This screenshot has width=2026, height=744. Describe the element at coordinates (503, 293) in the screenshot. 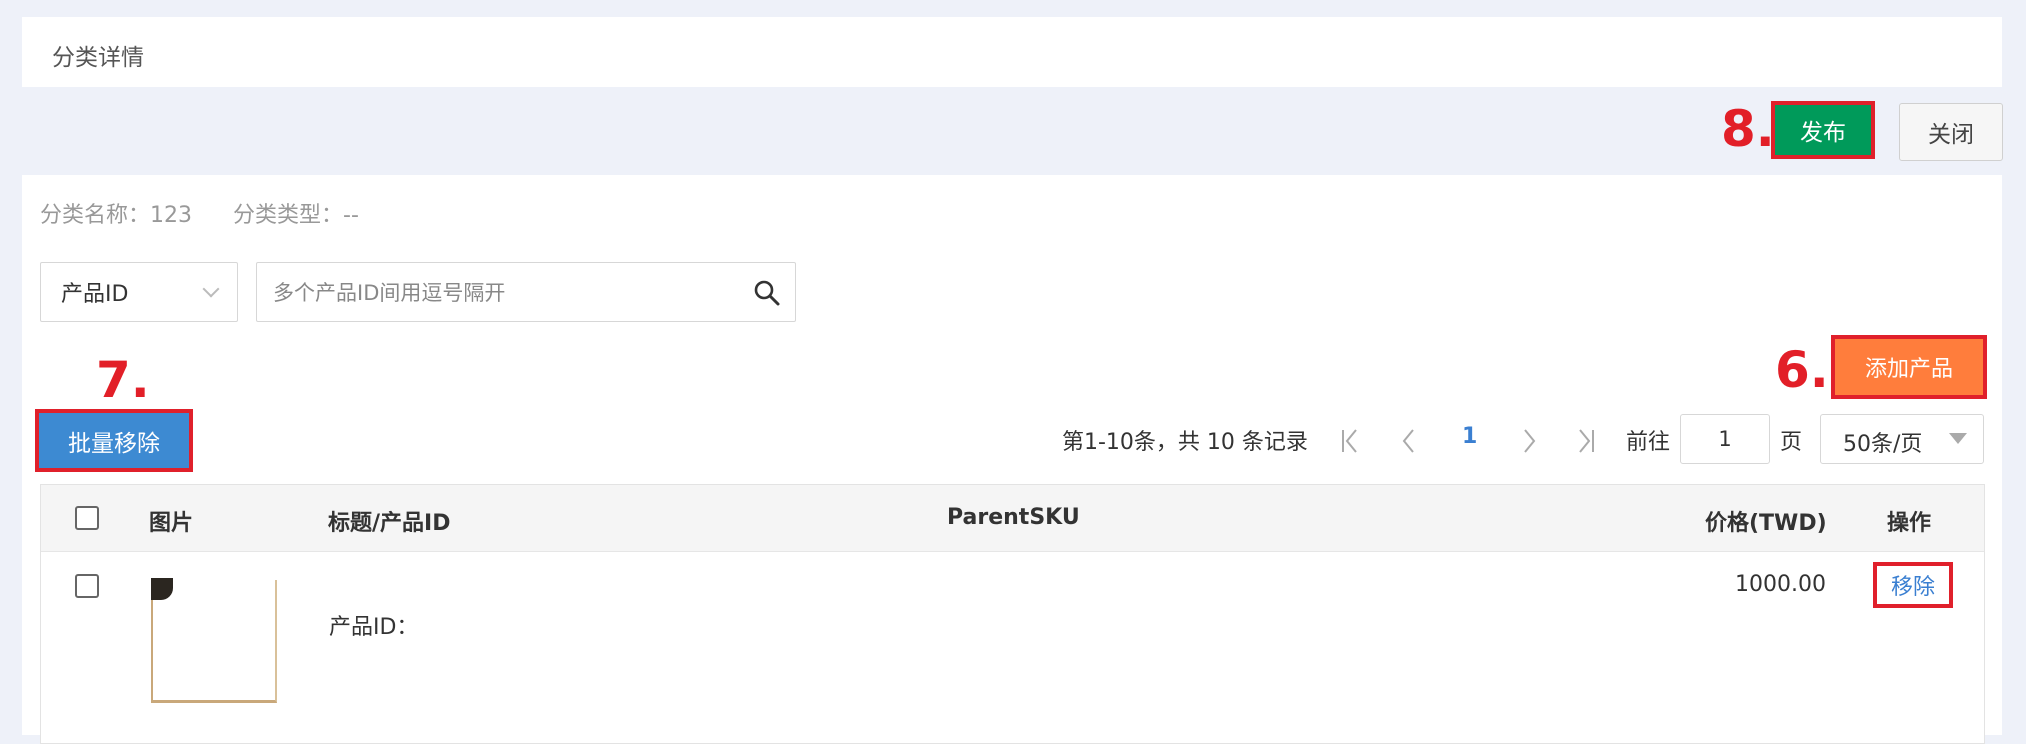

I see `search-input` at that location.